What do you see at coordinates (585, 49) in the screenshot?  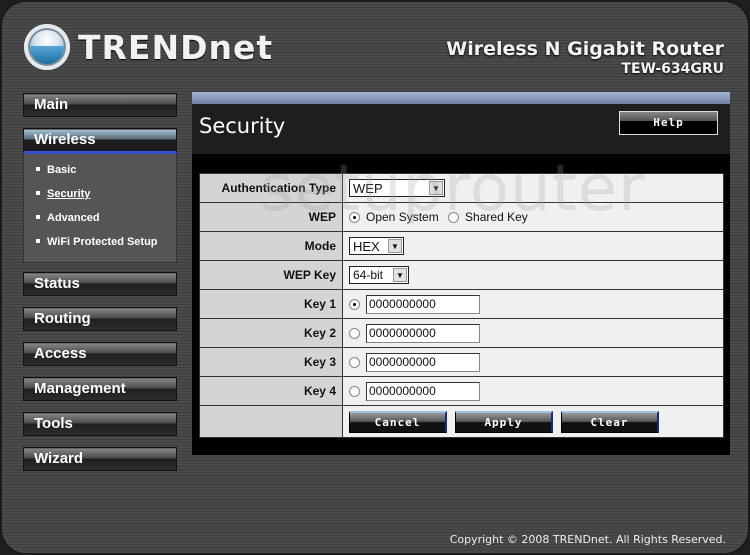 I see `product-name: Wireless N Gigabit Router` at bounding box center [585, 49].